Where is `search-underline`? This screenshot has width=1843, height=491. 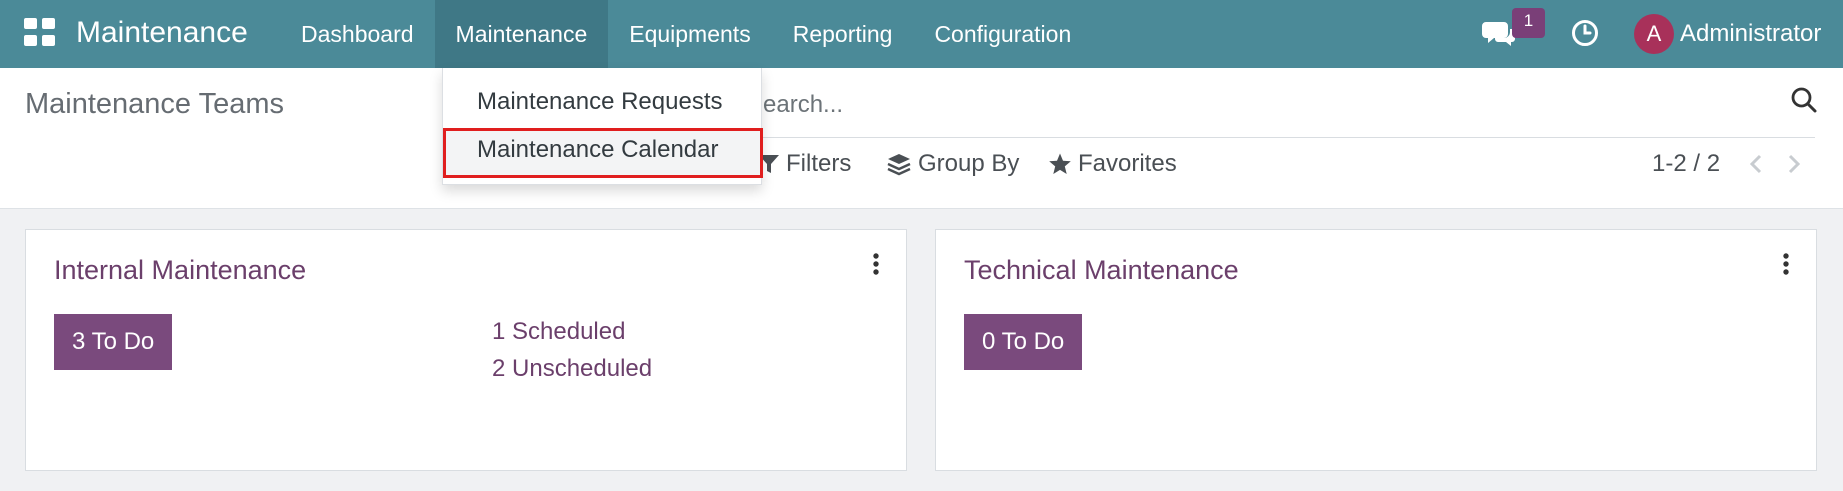 search-underline is located at coordinates (1280, 137).